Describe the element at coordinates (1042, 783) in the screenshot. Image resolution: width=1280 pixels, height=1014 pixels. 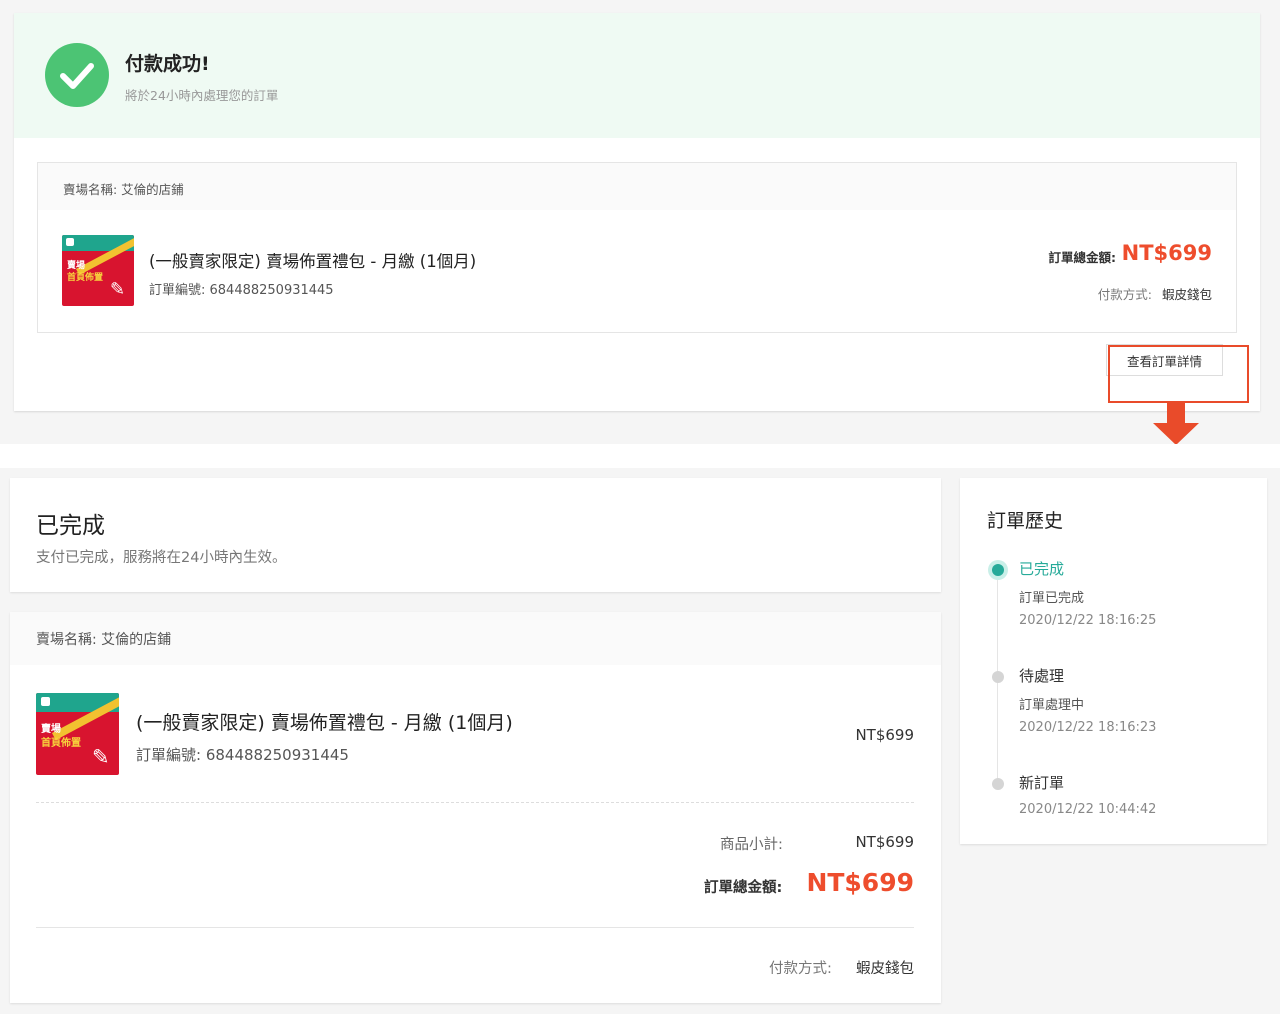
I see `timeline-event-title: 新訂單` at that location.